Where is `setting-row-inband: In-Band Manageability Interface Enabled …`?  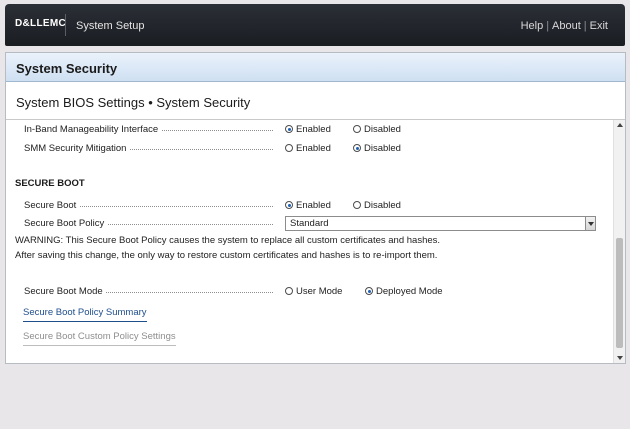
setting-row-inband: In-Band Manageability Interface Enabled … is located at coordinates (309, 130).